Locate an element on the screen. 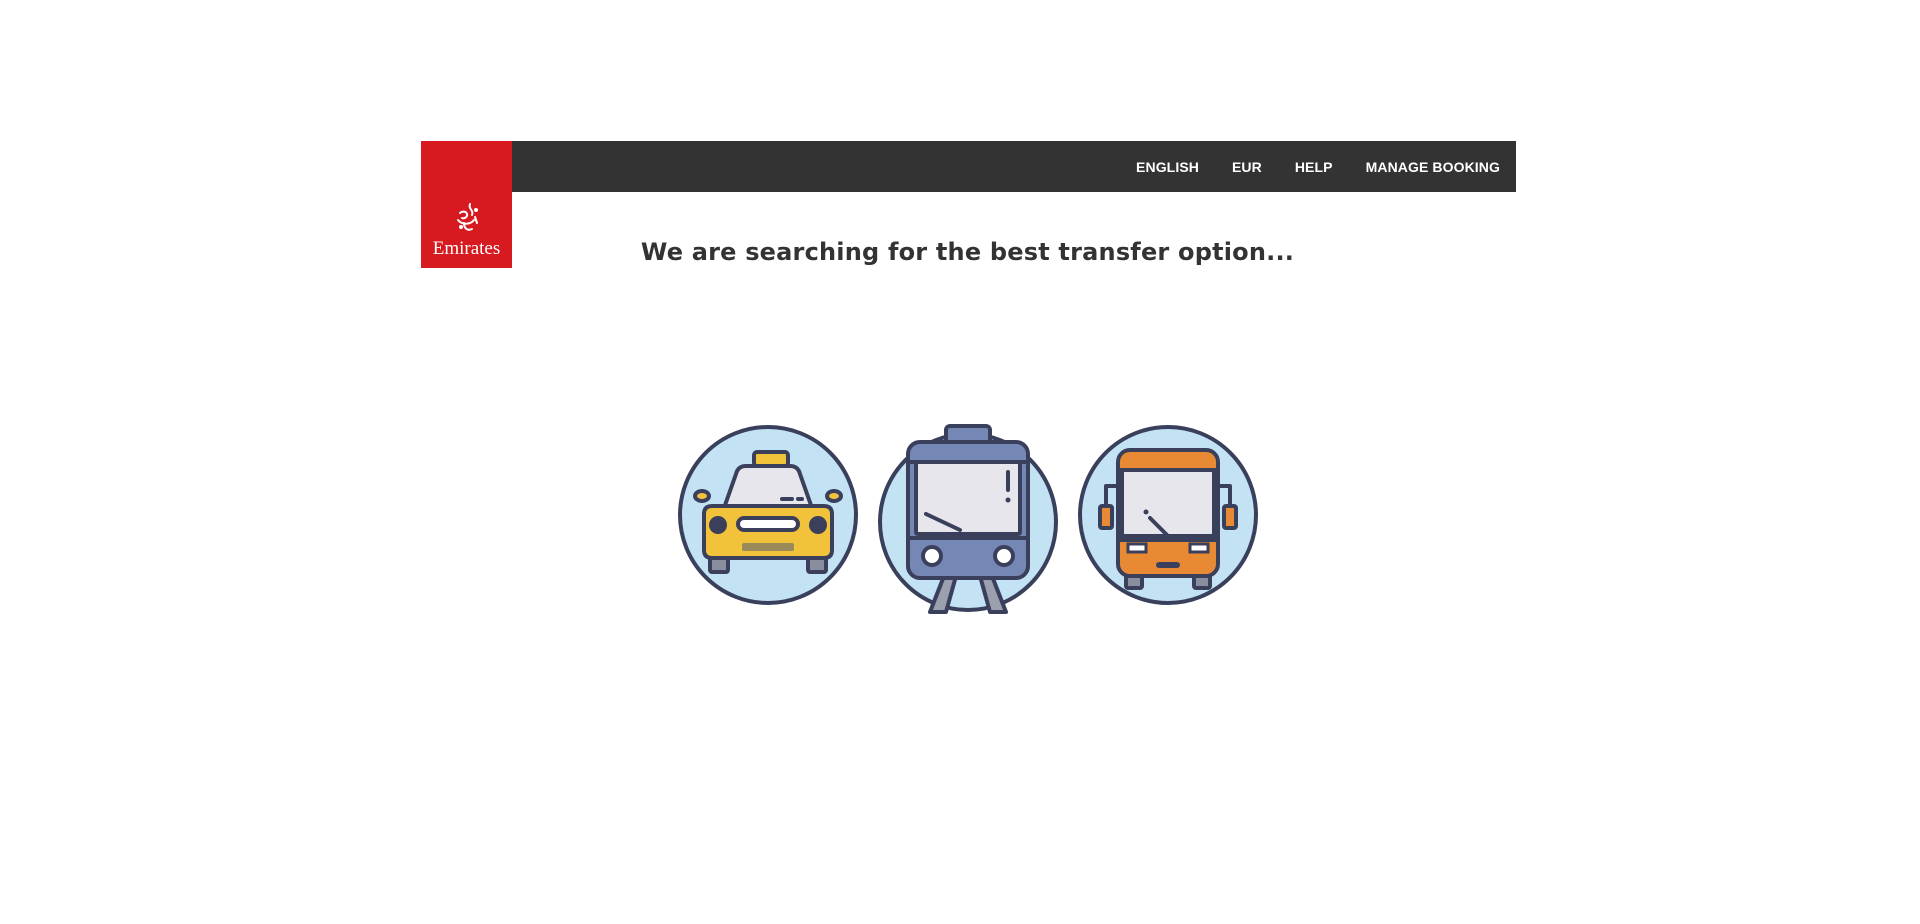 Image resolution: width=1920 pixels, height=924 pixels. nav-help: HELP is located at coordinates (1314, 167).